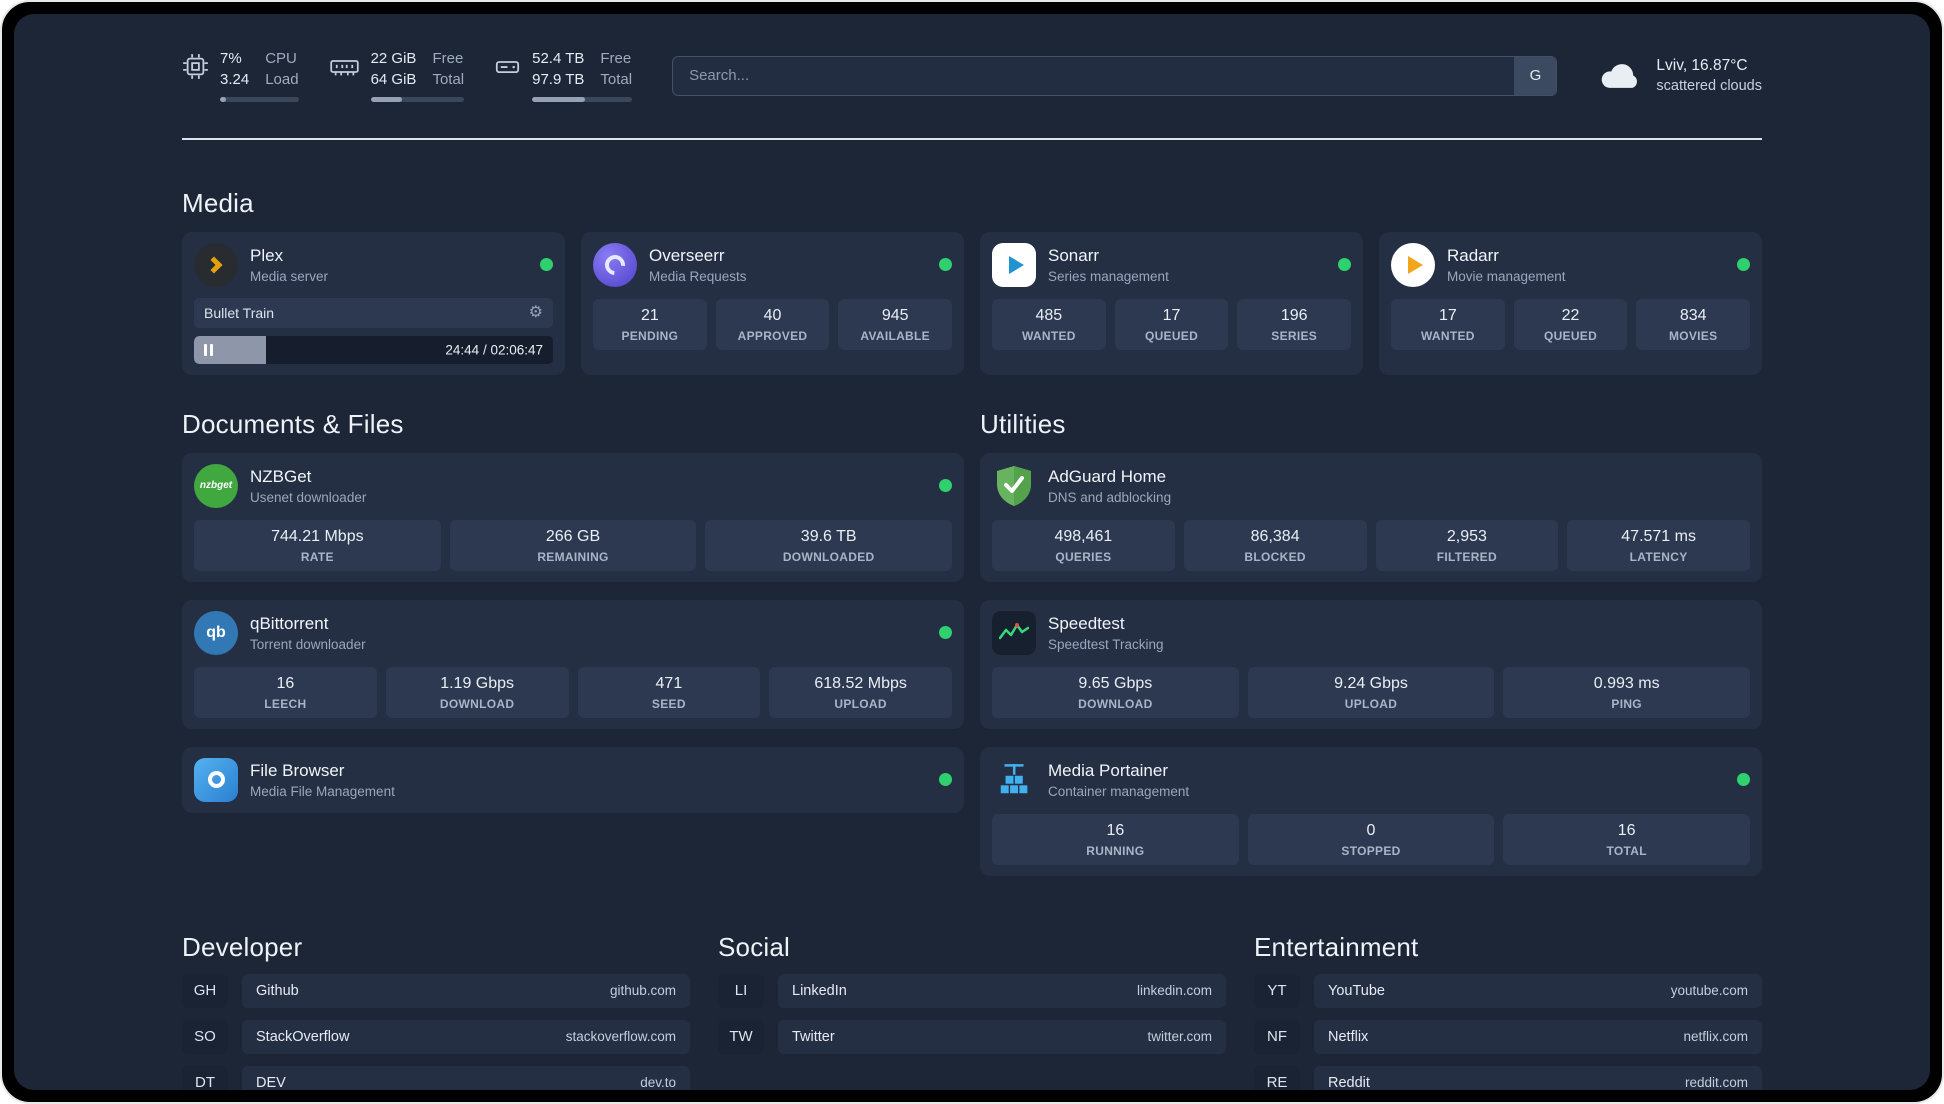 This screenshot has height=1104, width=1944. I want to click on bookmark-github: GH Github github.com, so click(436, 990).